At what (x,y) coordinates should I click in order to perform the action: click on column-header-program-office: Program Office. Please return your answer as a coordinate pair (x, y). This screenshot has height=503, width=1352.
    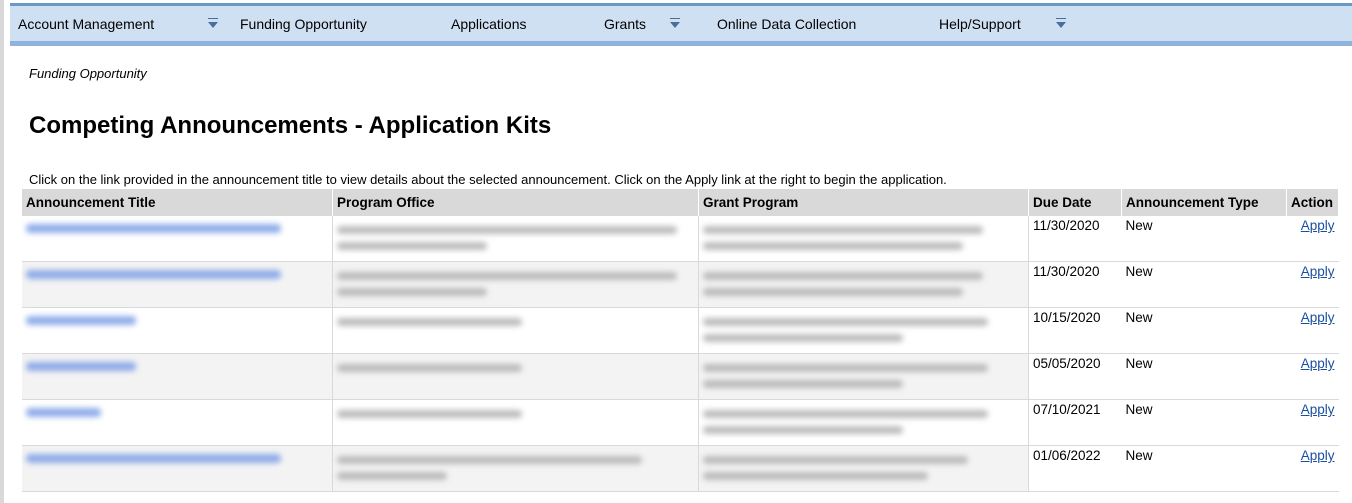
    Looking at the image, I should click on (515, 202).